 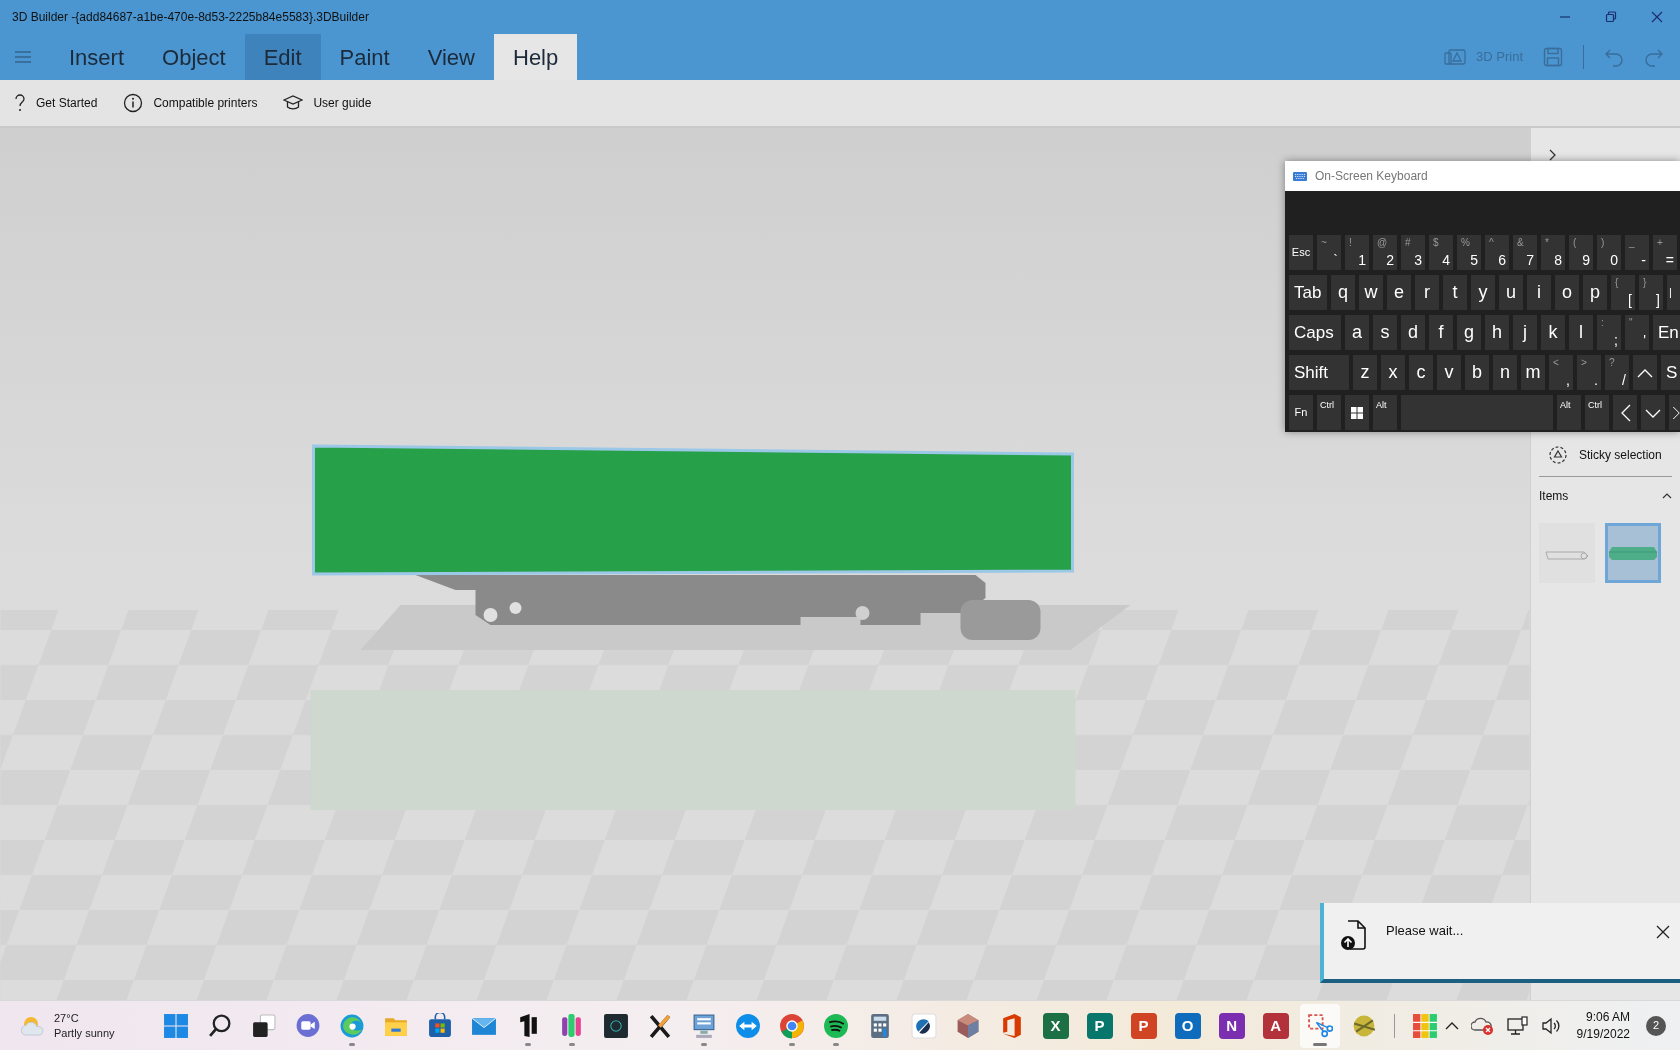 What do you see at coordinates (84, 1033) in the screenshot?
I see `weather-text: Partly sunny` at bounding box center [84, 1033].